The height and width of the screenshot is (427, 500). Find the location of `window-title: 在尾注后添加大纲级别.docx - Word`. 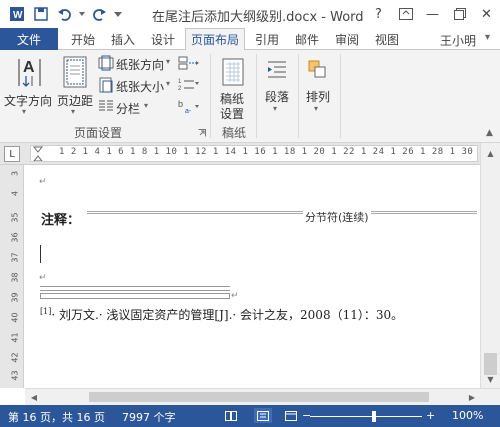

window-title: 在尾注后添加大纲级别.docx - Word is located at coordinates (258, 17).